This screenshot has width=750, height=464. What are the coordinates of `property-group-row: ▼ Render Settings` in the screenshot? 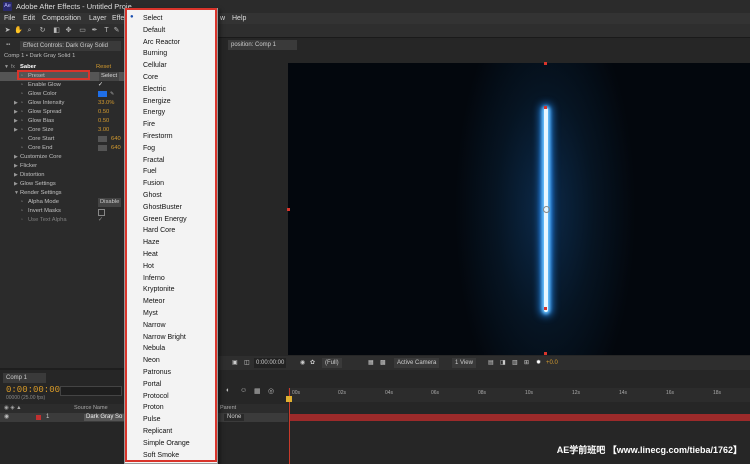 It's located at (62, 193).